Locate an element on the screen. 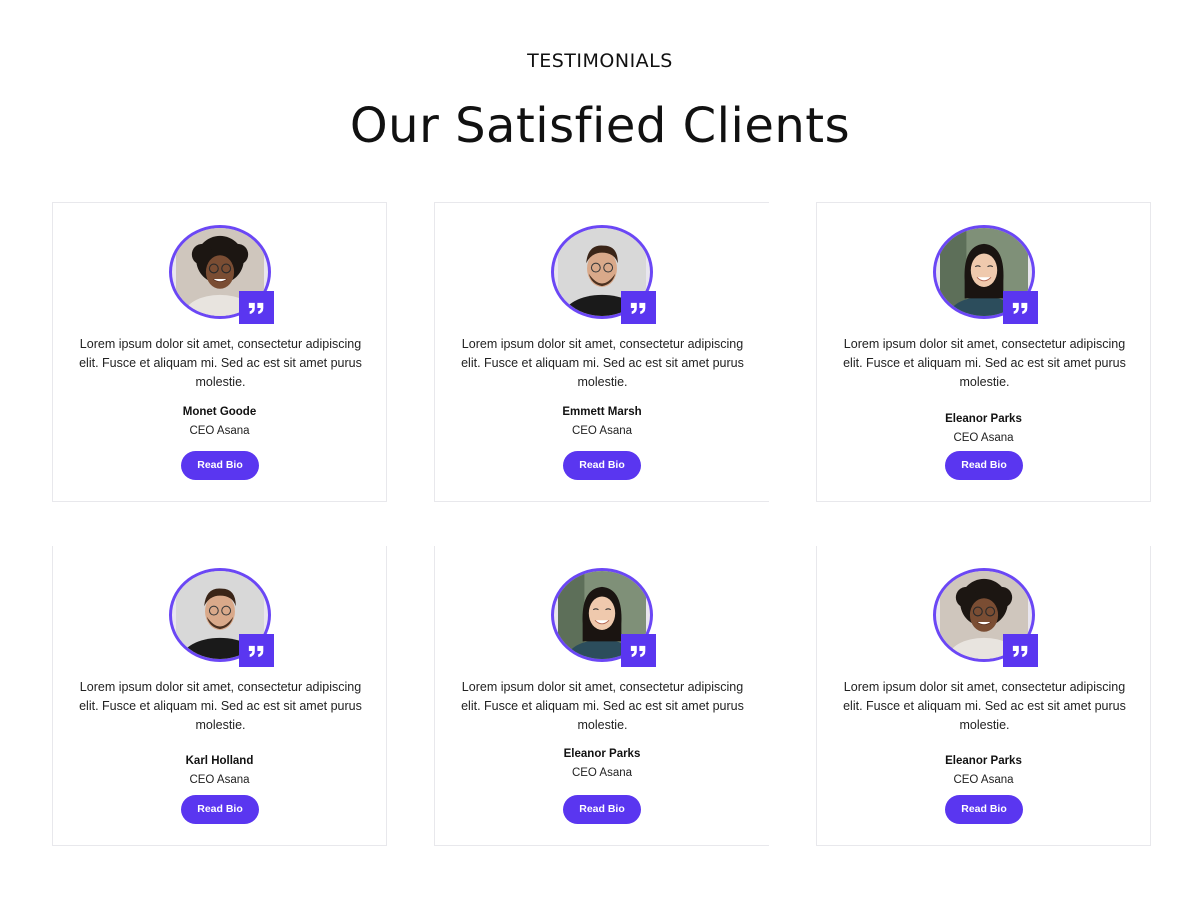 The width and height of the screenshot is (1200, 900). section-eyebrow: TESTIMONIALS is located at coordinates (600, 61).